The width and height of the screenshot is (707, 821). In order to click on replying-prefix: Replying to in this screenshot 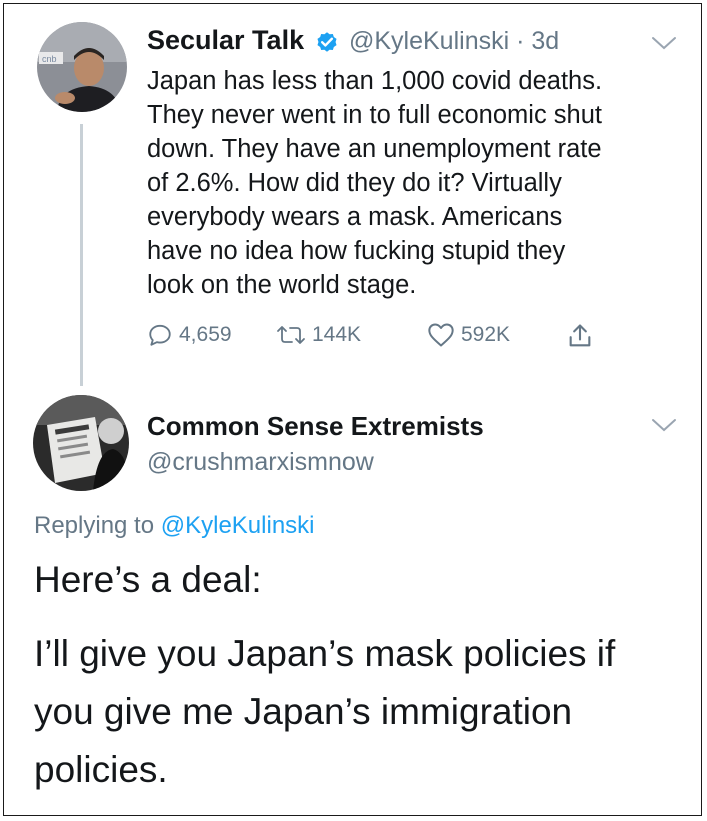, I will do `click(94, 525)`.